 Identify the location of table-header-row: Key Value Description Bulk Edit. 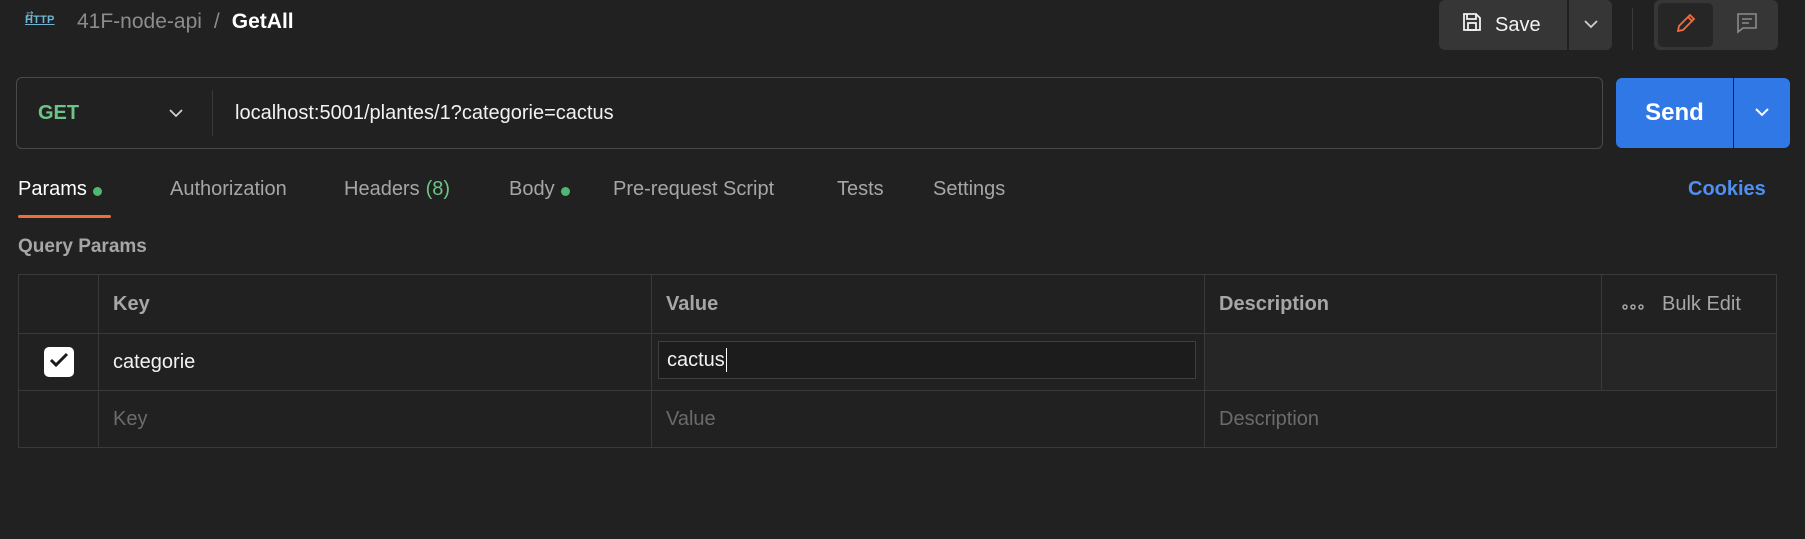
(897, 304).